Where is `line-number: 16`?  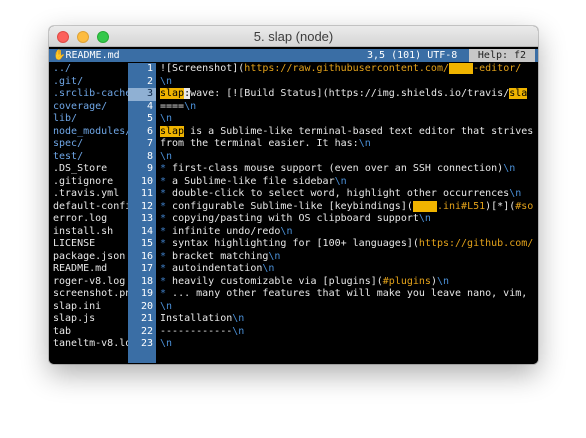 line-number: 16 is located at coordinates (146, 256).